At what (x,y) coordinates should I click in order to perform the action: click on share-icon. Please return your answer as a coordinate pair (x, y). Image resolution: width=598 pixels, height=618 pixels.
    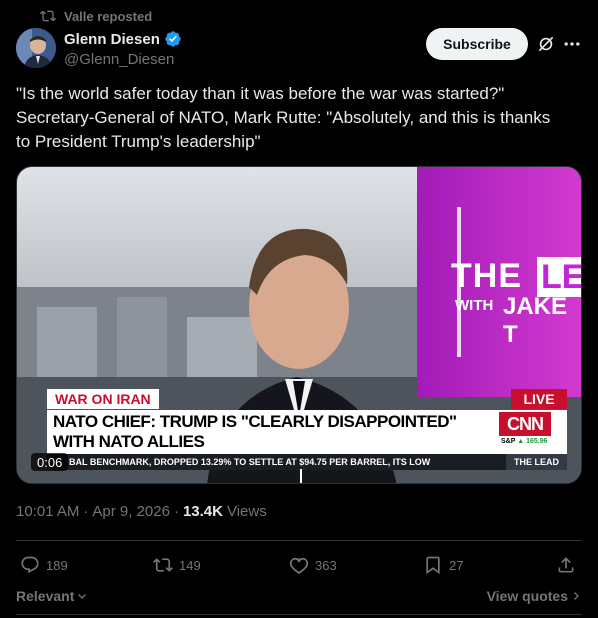
    Looking at the image, I should click on (566, 565).